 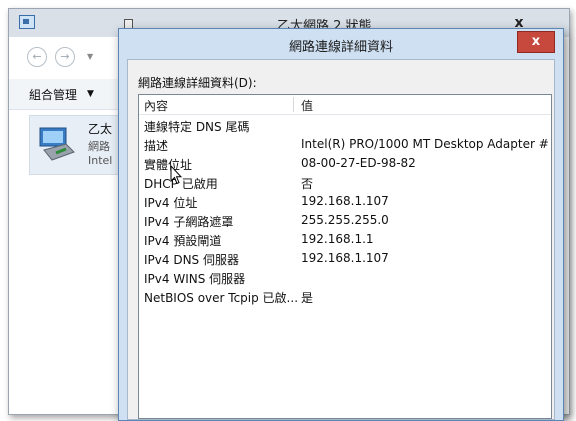 What do you see at coordinates (168, 165) in the screenshot?
I see `property-cell: 實體位址` at bounding box center [168, 165].